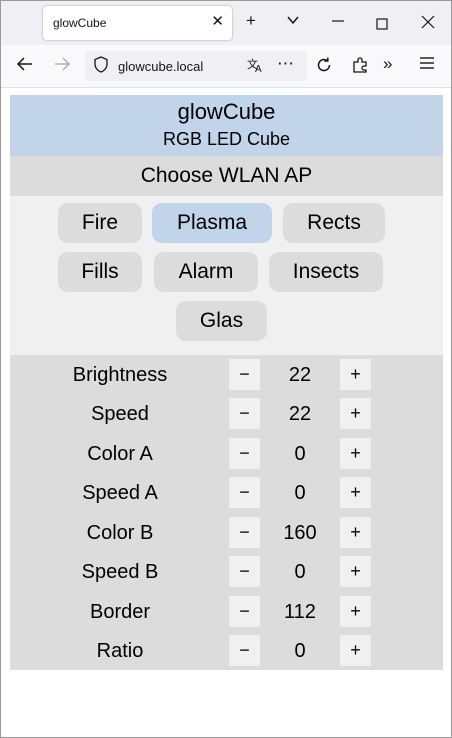  Describe the element at coordinates (226, 111) in the screenshot. I see `page-title: glowCube` at that location.